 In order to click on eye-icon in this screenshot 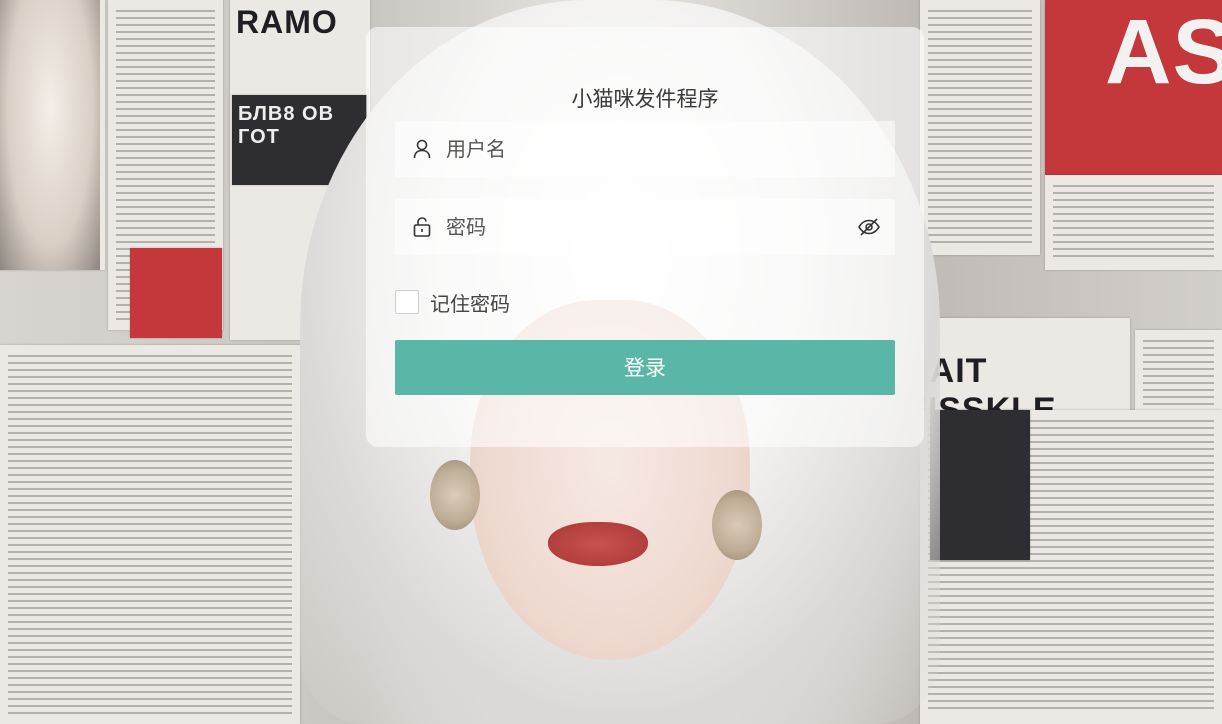, I will do `click(869, 227)`.